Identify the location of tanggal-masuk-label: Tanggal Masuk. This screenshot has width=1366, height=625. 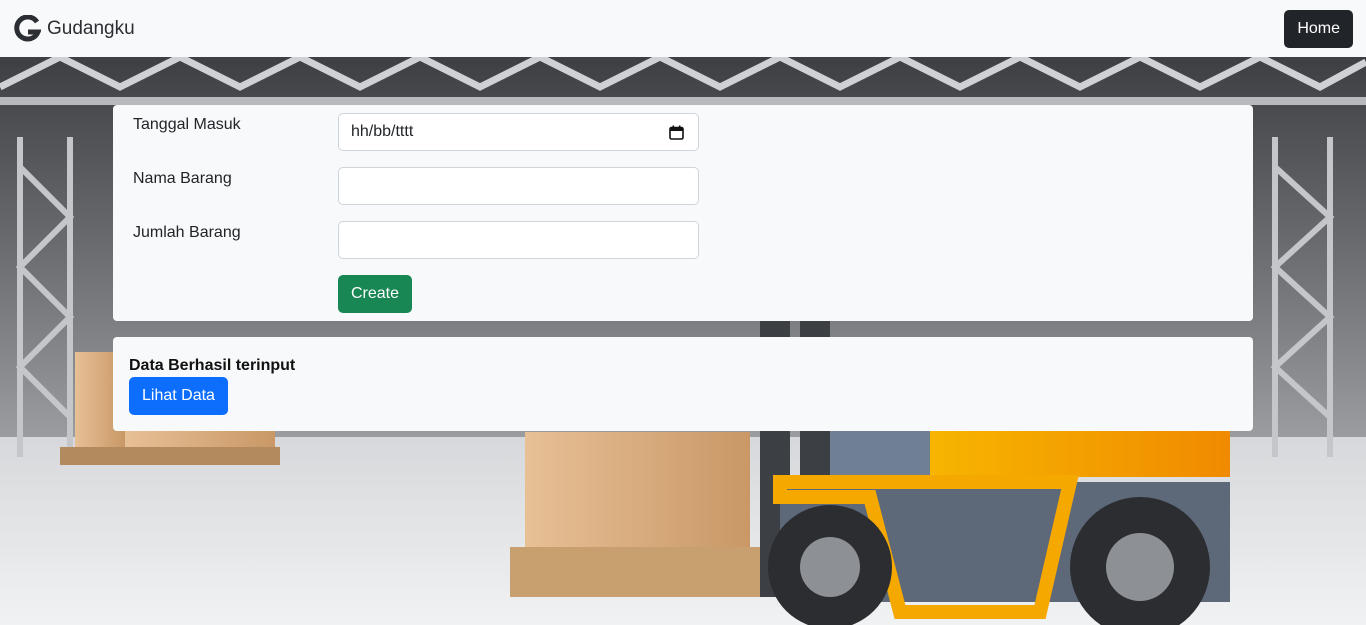
(187, 124).